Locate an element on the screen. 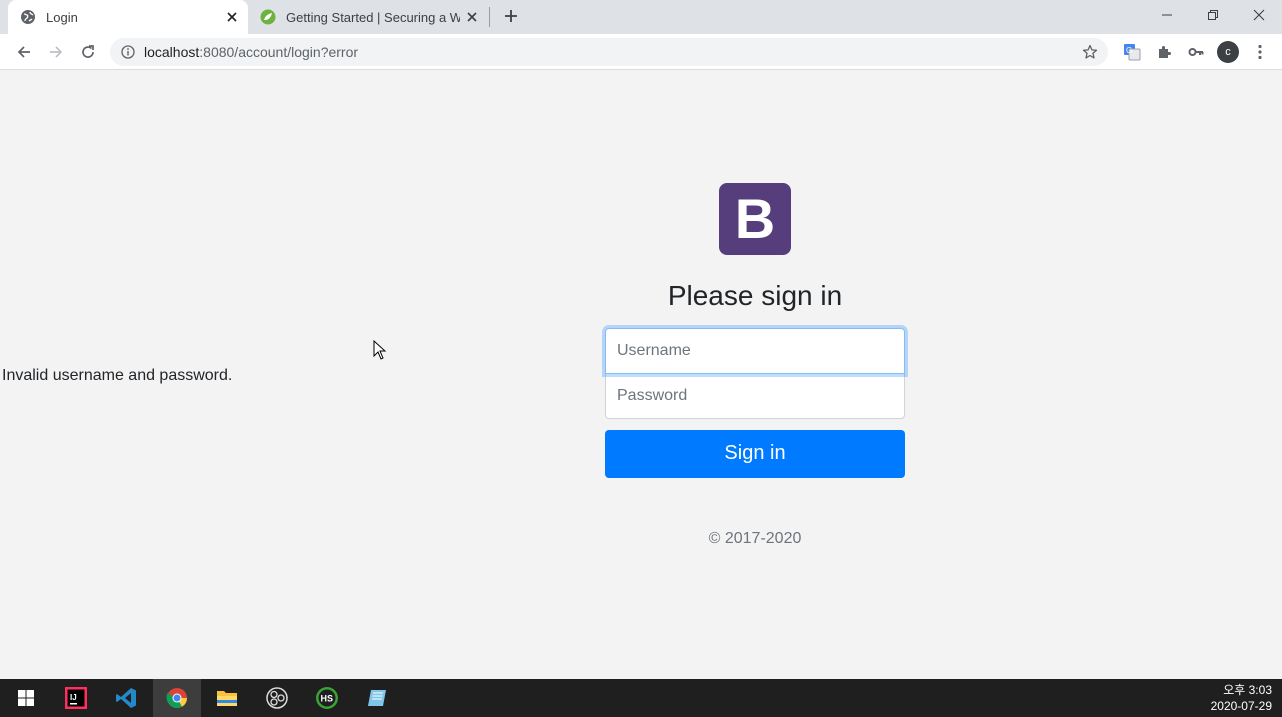 The image size is (1282, 717). new-tab-button is located at coordinates (511, 16).